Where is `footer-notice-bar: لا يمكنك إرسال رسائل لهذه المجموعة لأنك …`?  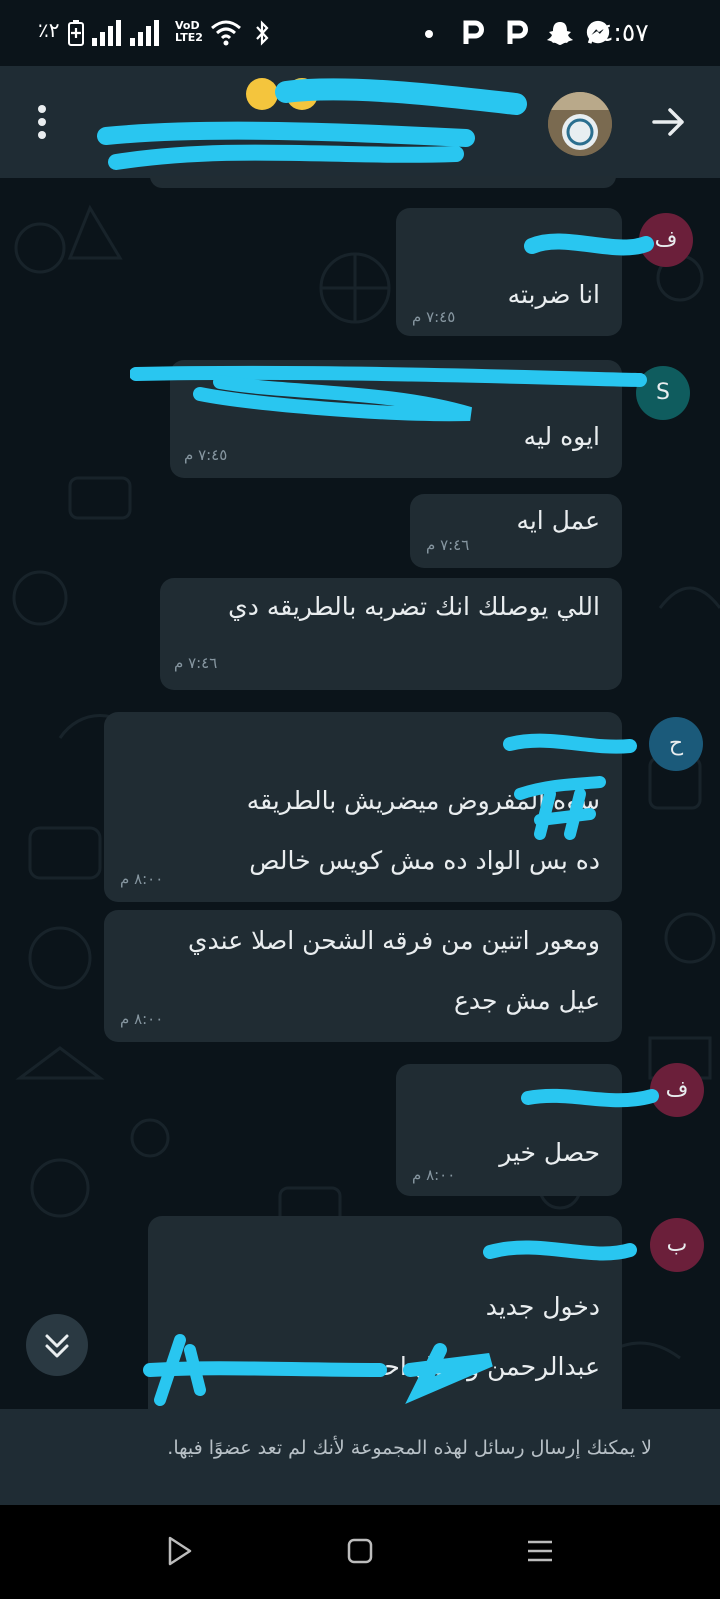
footer-notice-bar: لا يمكنك إرسال رسائل لهذه المجموعة لأنك … is located at coordinates (360, 1457).